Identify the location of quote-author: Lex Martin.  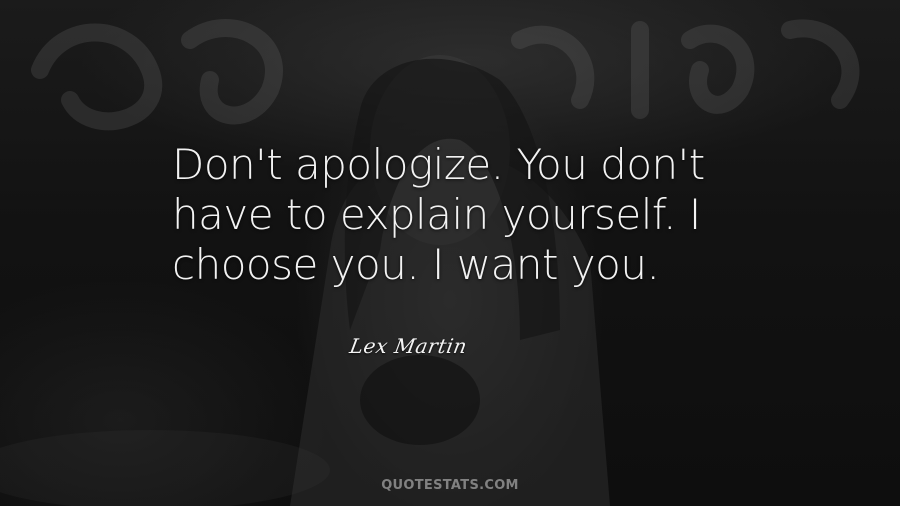
(408, 346).